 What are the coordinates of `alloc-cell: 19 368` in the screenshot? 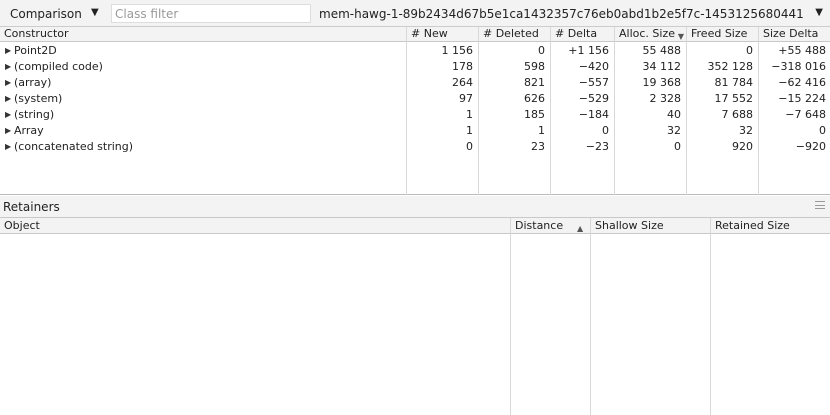 It's located at (662, 82).